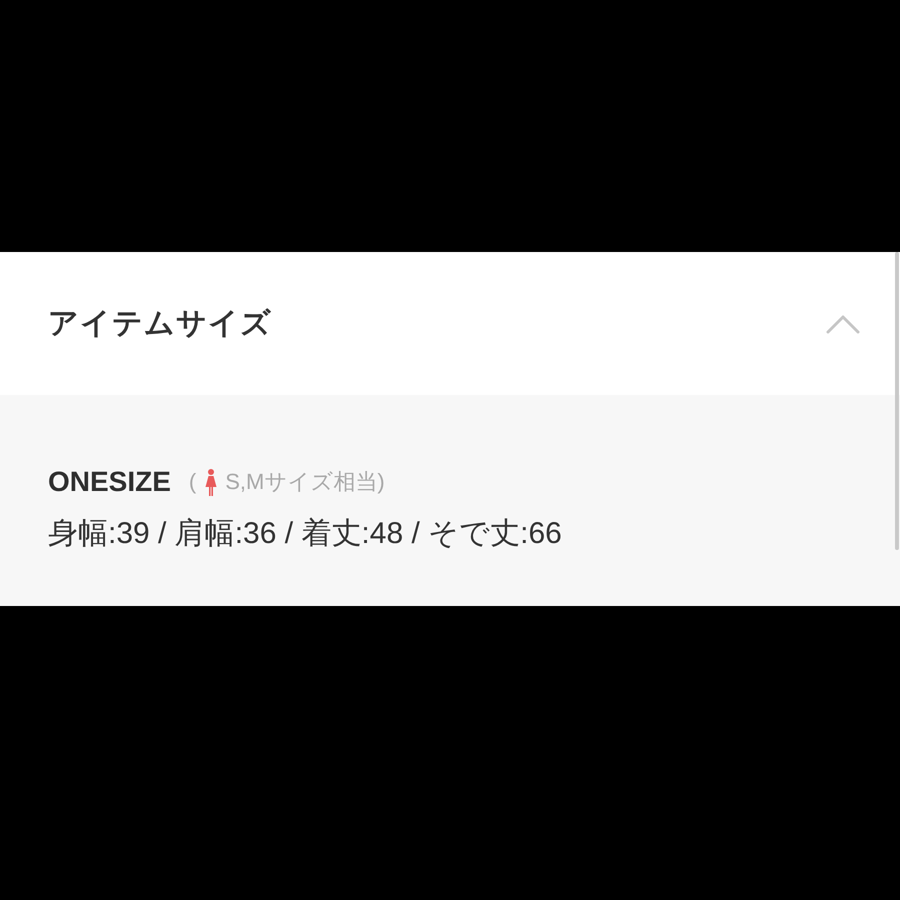 The width and height of the screenshot is (900, 900). I want to click on size-name: ONESIZE, so click(109, 482).